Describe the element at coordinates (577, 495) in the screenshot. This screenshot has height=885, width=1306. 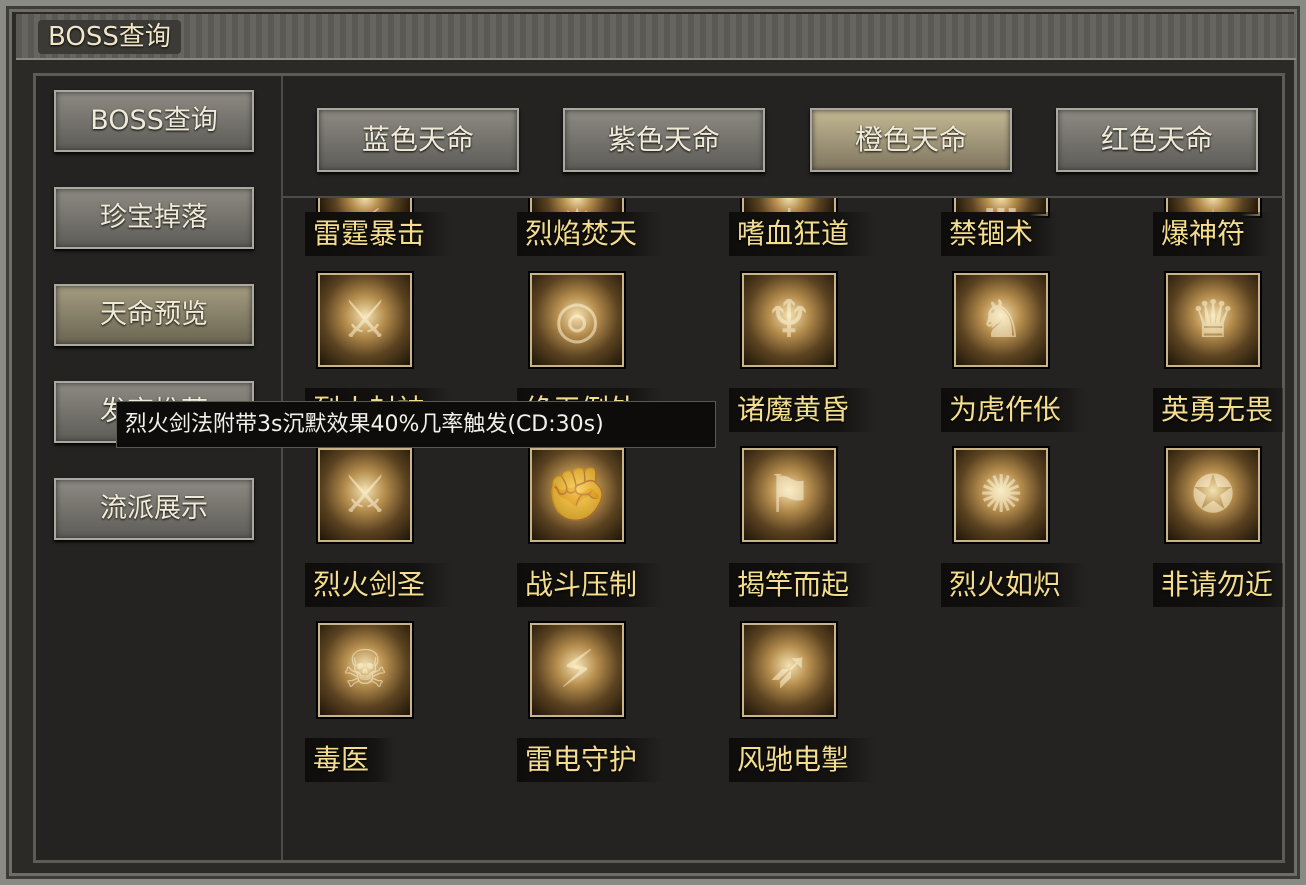
I see `combat-suppression-icon: ✊` at that location.